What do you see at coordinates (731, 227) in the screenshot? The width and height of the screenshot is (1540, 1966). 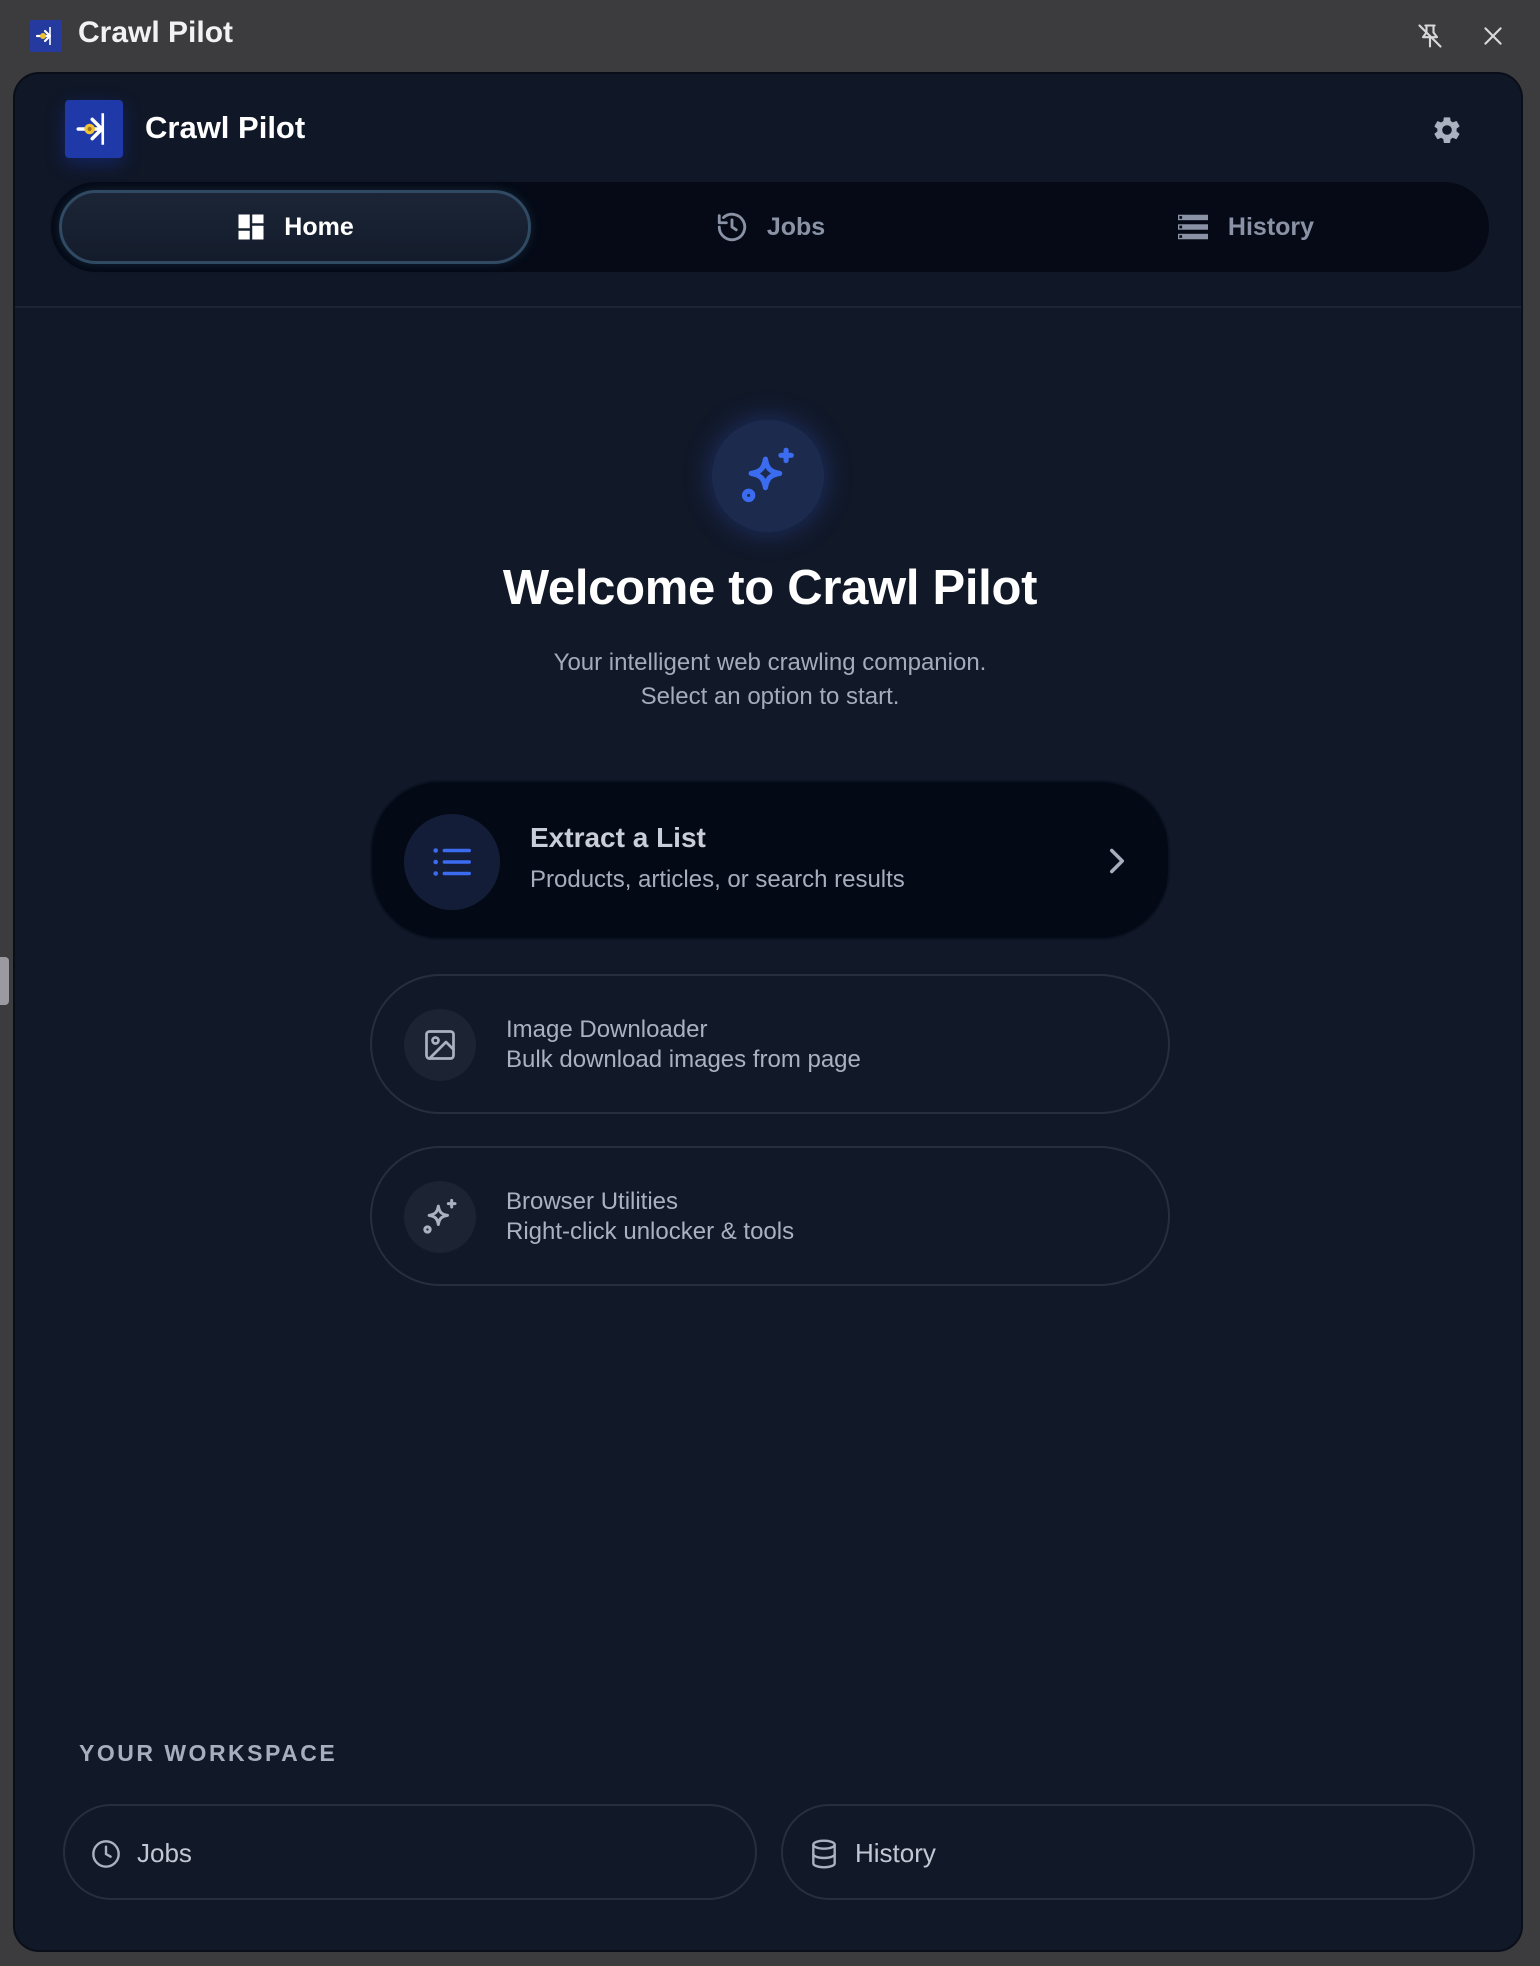 I see `history-clock-icon` at bounding box center [731, 227].